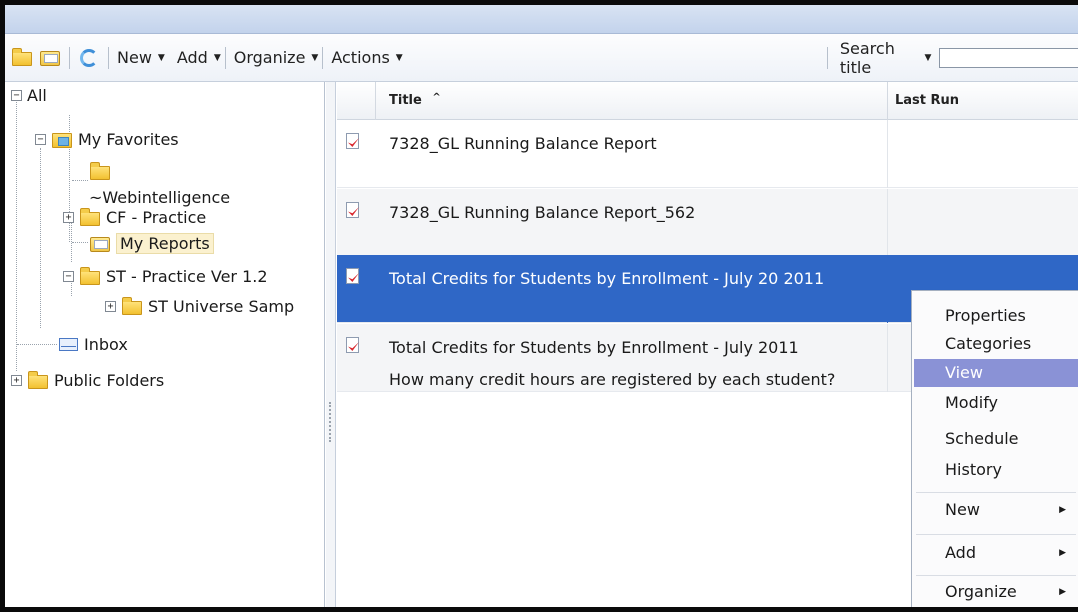 The width and height of the screenshot is (1078, 612). I want to click on menu-item-modify: Modify, so click(996, 403).